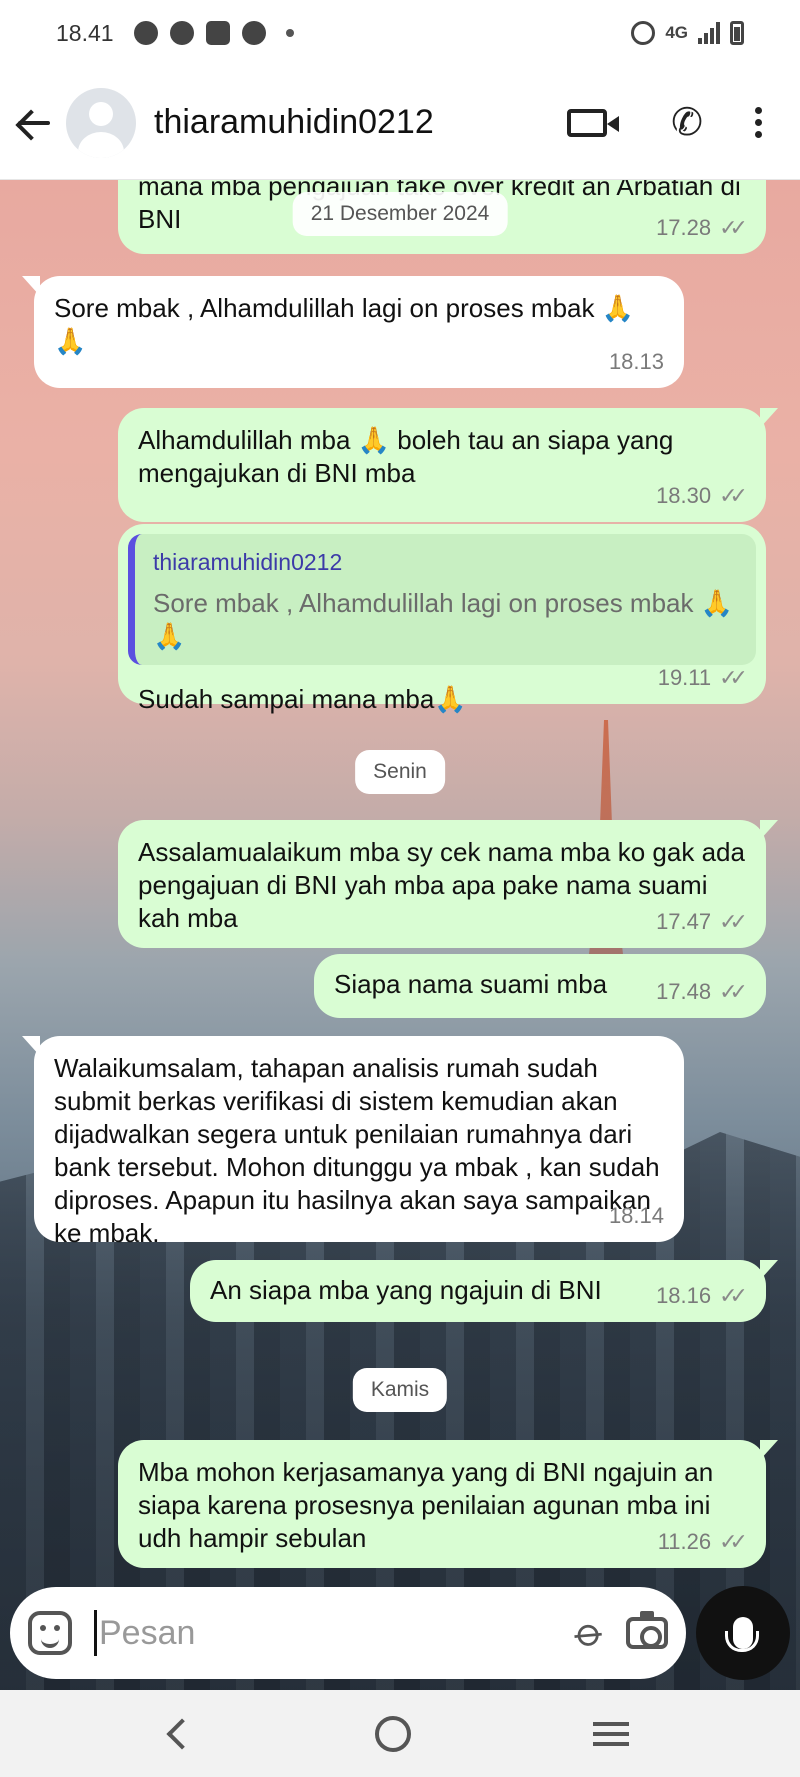  Describe the element at coordinates (684, 1541) in the screenshot. I see `message-time: 11.26` at that location.